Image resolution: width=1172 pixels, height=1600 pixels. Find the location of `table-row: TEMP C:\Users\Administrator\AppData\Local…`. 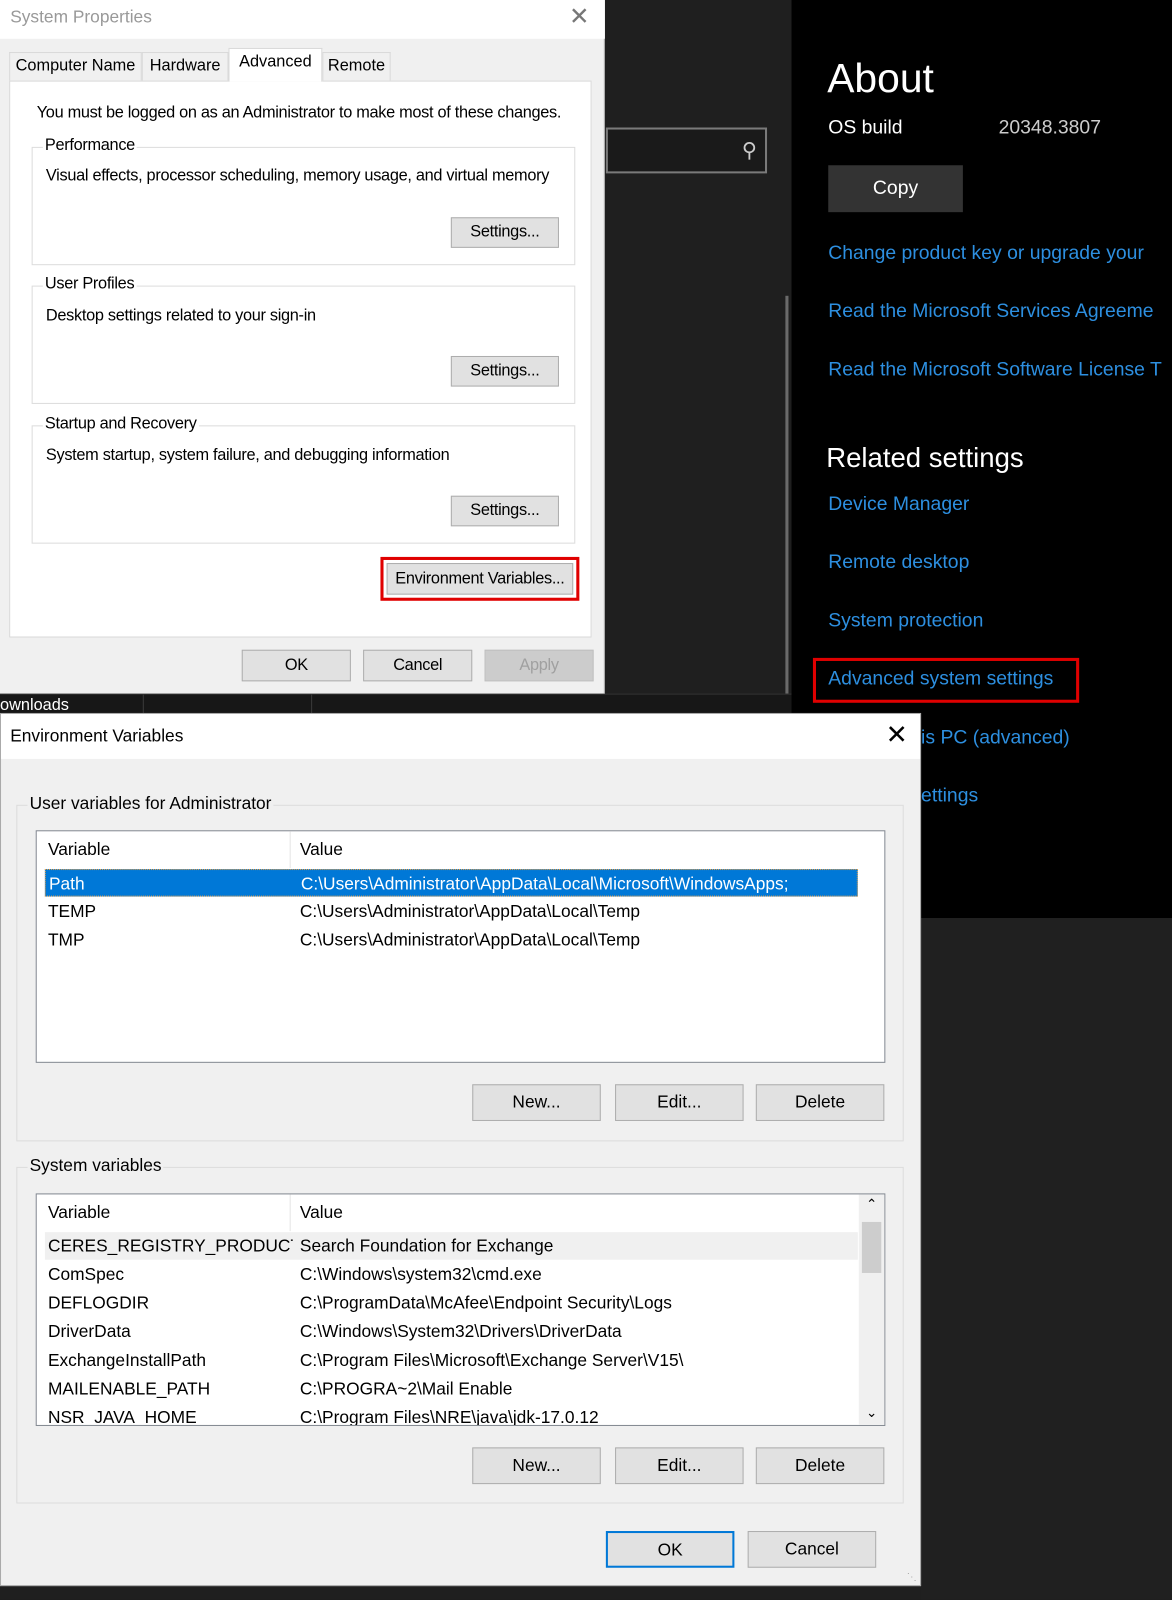

table-row: TEMP C:\Users\Administrator\AppData\Local… is located at coordinates (451, 912).